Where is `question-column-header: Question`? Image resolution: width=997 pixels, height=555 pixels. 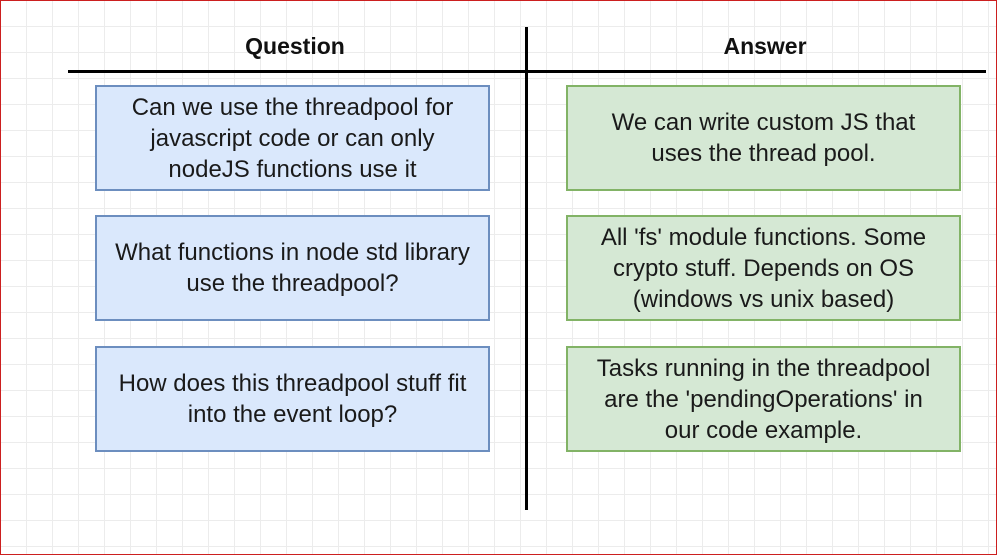
question-column-header: Question is located at coordinates (295, 46).